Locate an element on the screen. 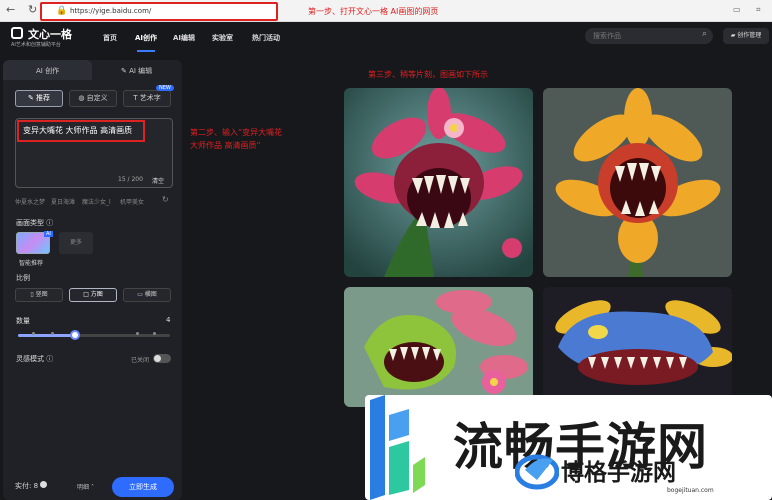 This screenshot has height=500, width=772. annotation-step2-line2: 大师作品 高清画质” is located at coordinates (225, 145).